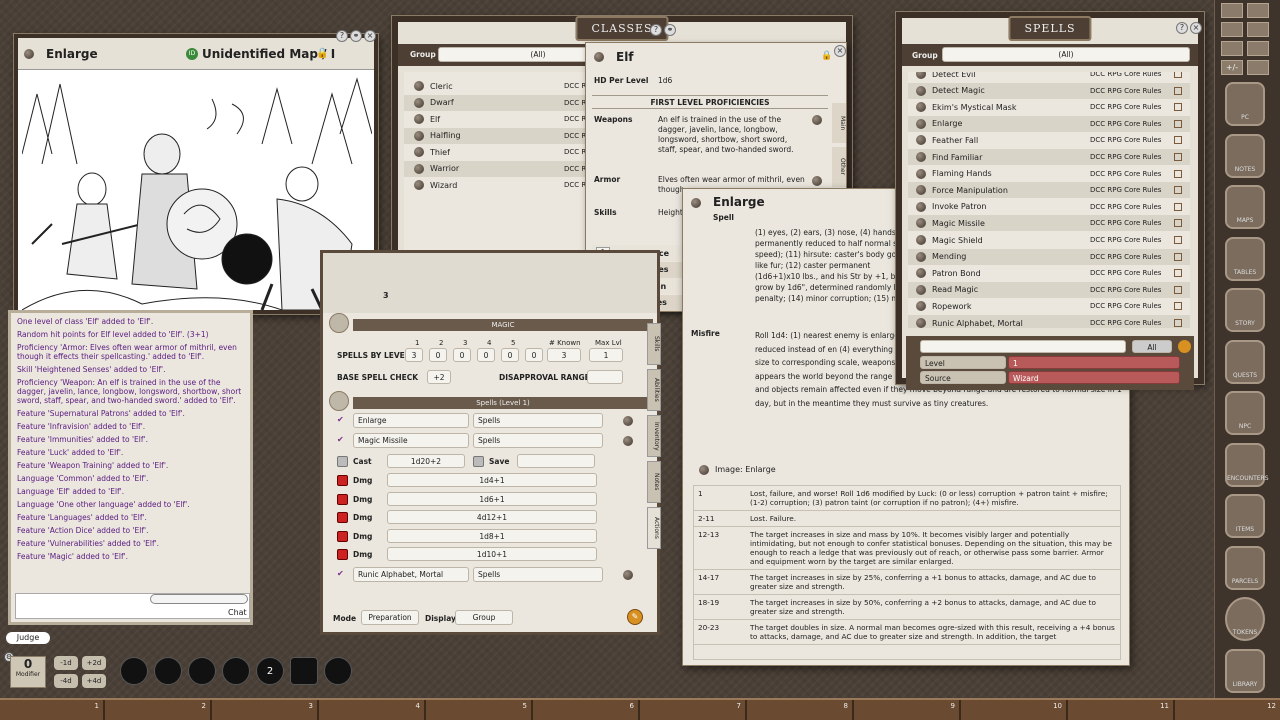 This screenshot has height=720, width=1280. Describe the element at coordinates (1245, 104) in the screenshot. I see `sidebar-pc-button: PC` at that location.